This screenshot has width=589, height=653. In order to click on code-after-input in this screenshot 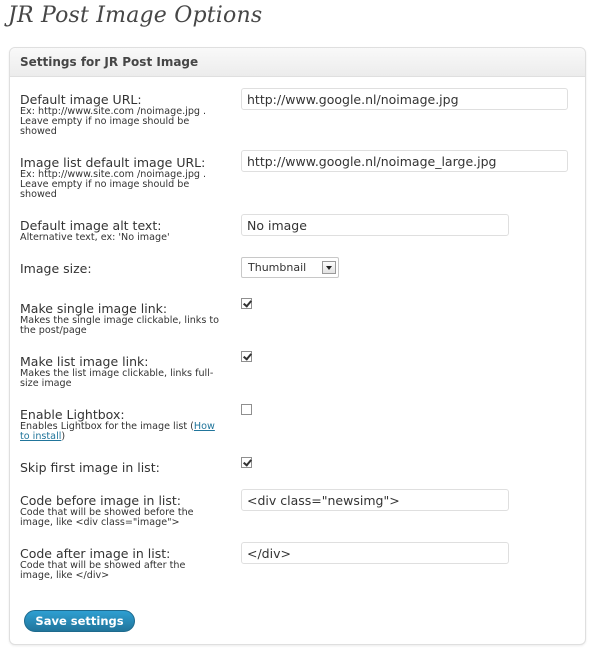, I will do `click(375, 553)`.